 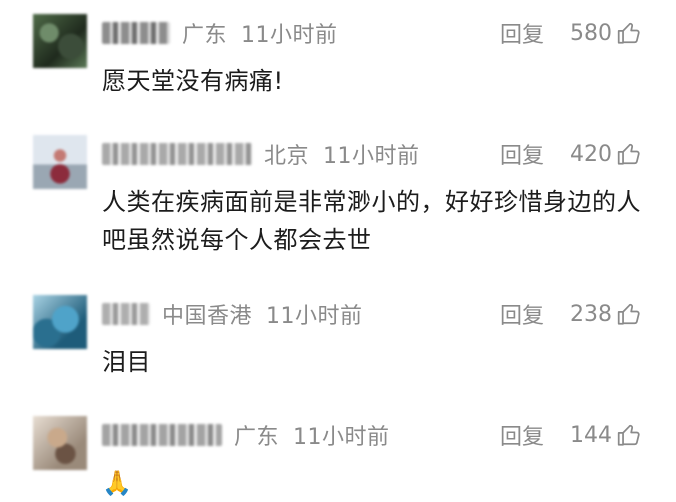 What do you see at coordinates (207, 316) in the screenshot?
I see `location-label: 中国香港` at bounding box center [207, 316].